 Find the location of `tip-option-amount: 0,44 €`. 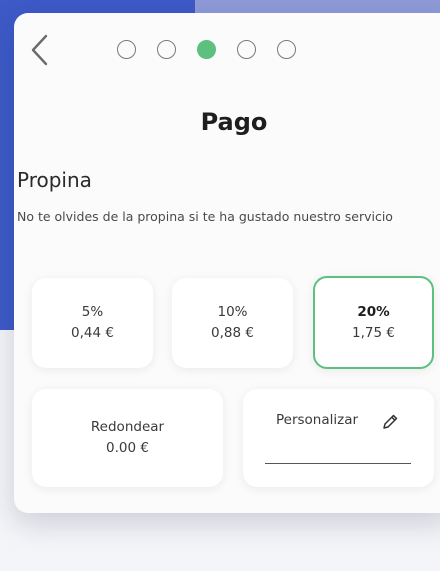

tip-option-amount: 0,44 € is located at coordinates (92, 333).